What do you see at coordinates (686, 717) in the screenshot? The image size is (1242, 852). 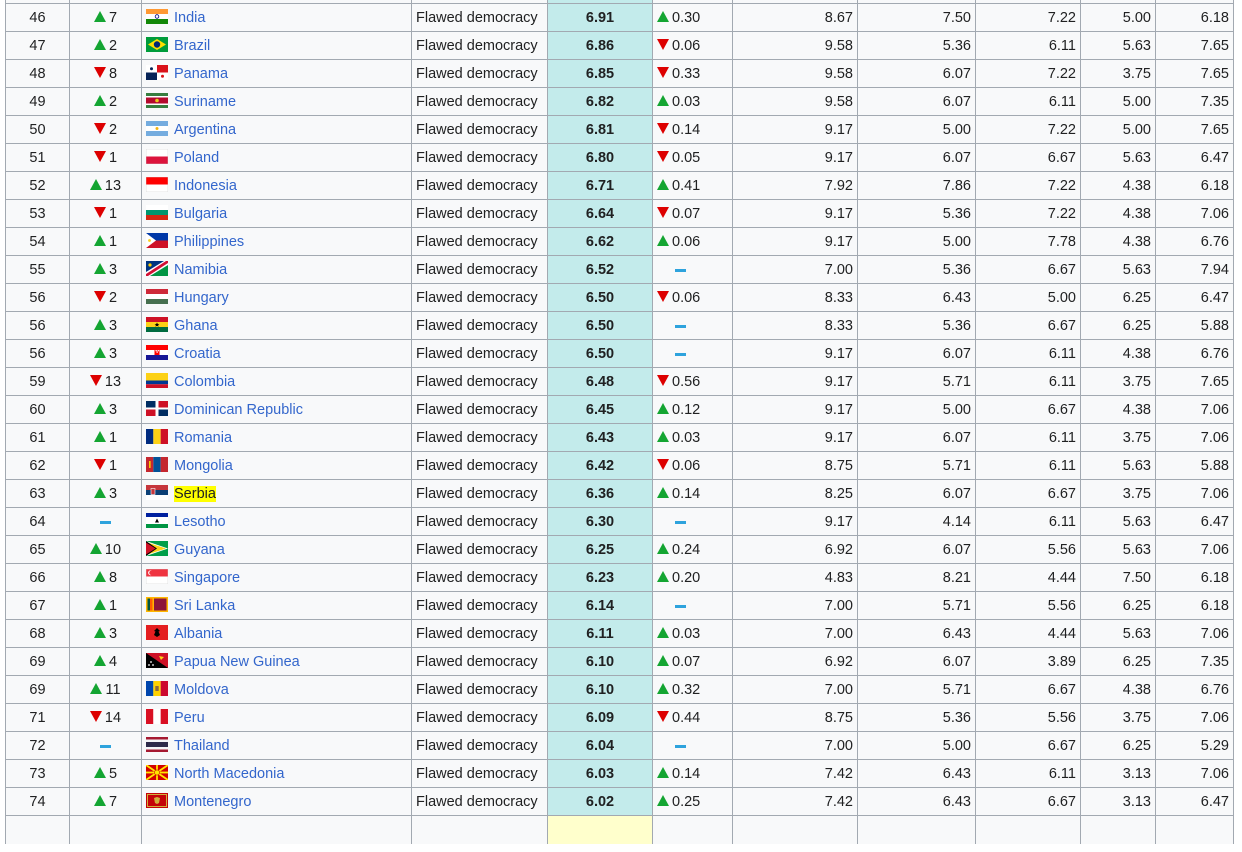 I see `score-change-value: 0.44` at bounding box center [686, 717].